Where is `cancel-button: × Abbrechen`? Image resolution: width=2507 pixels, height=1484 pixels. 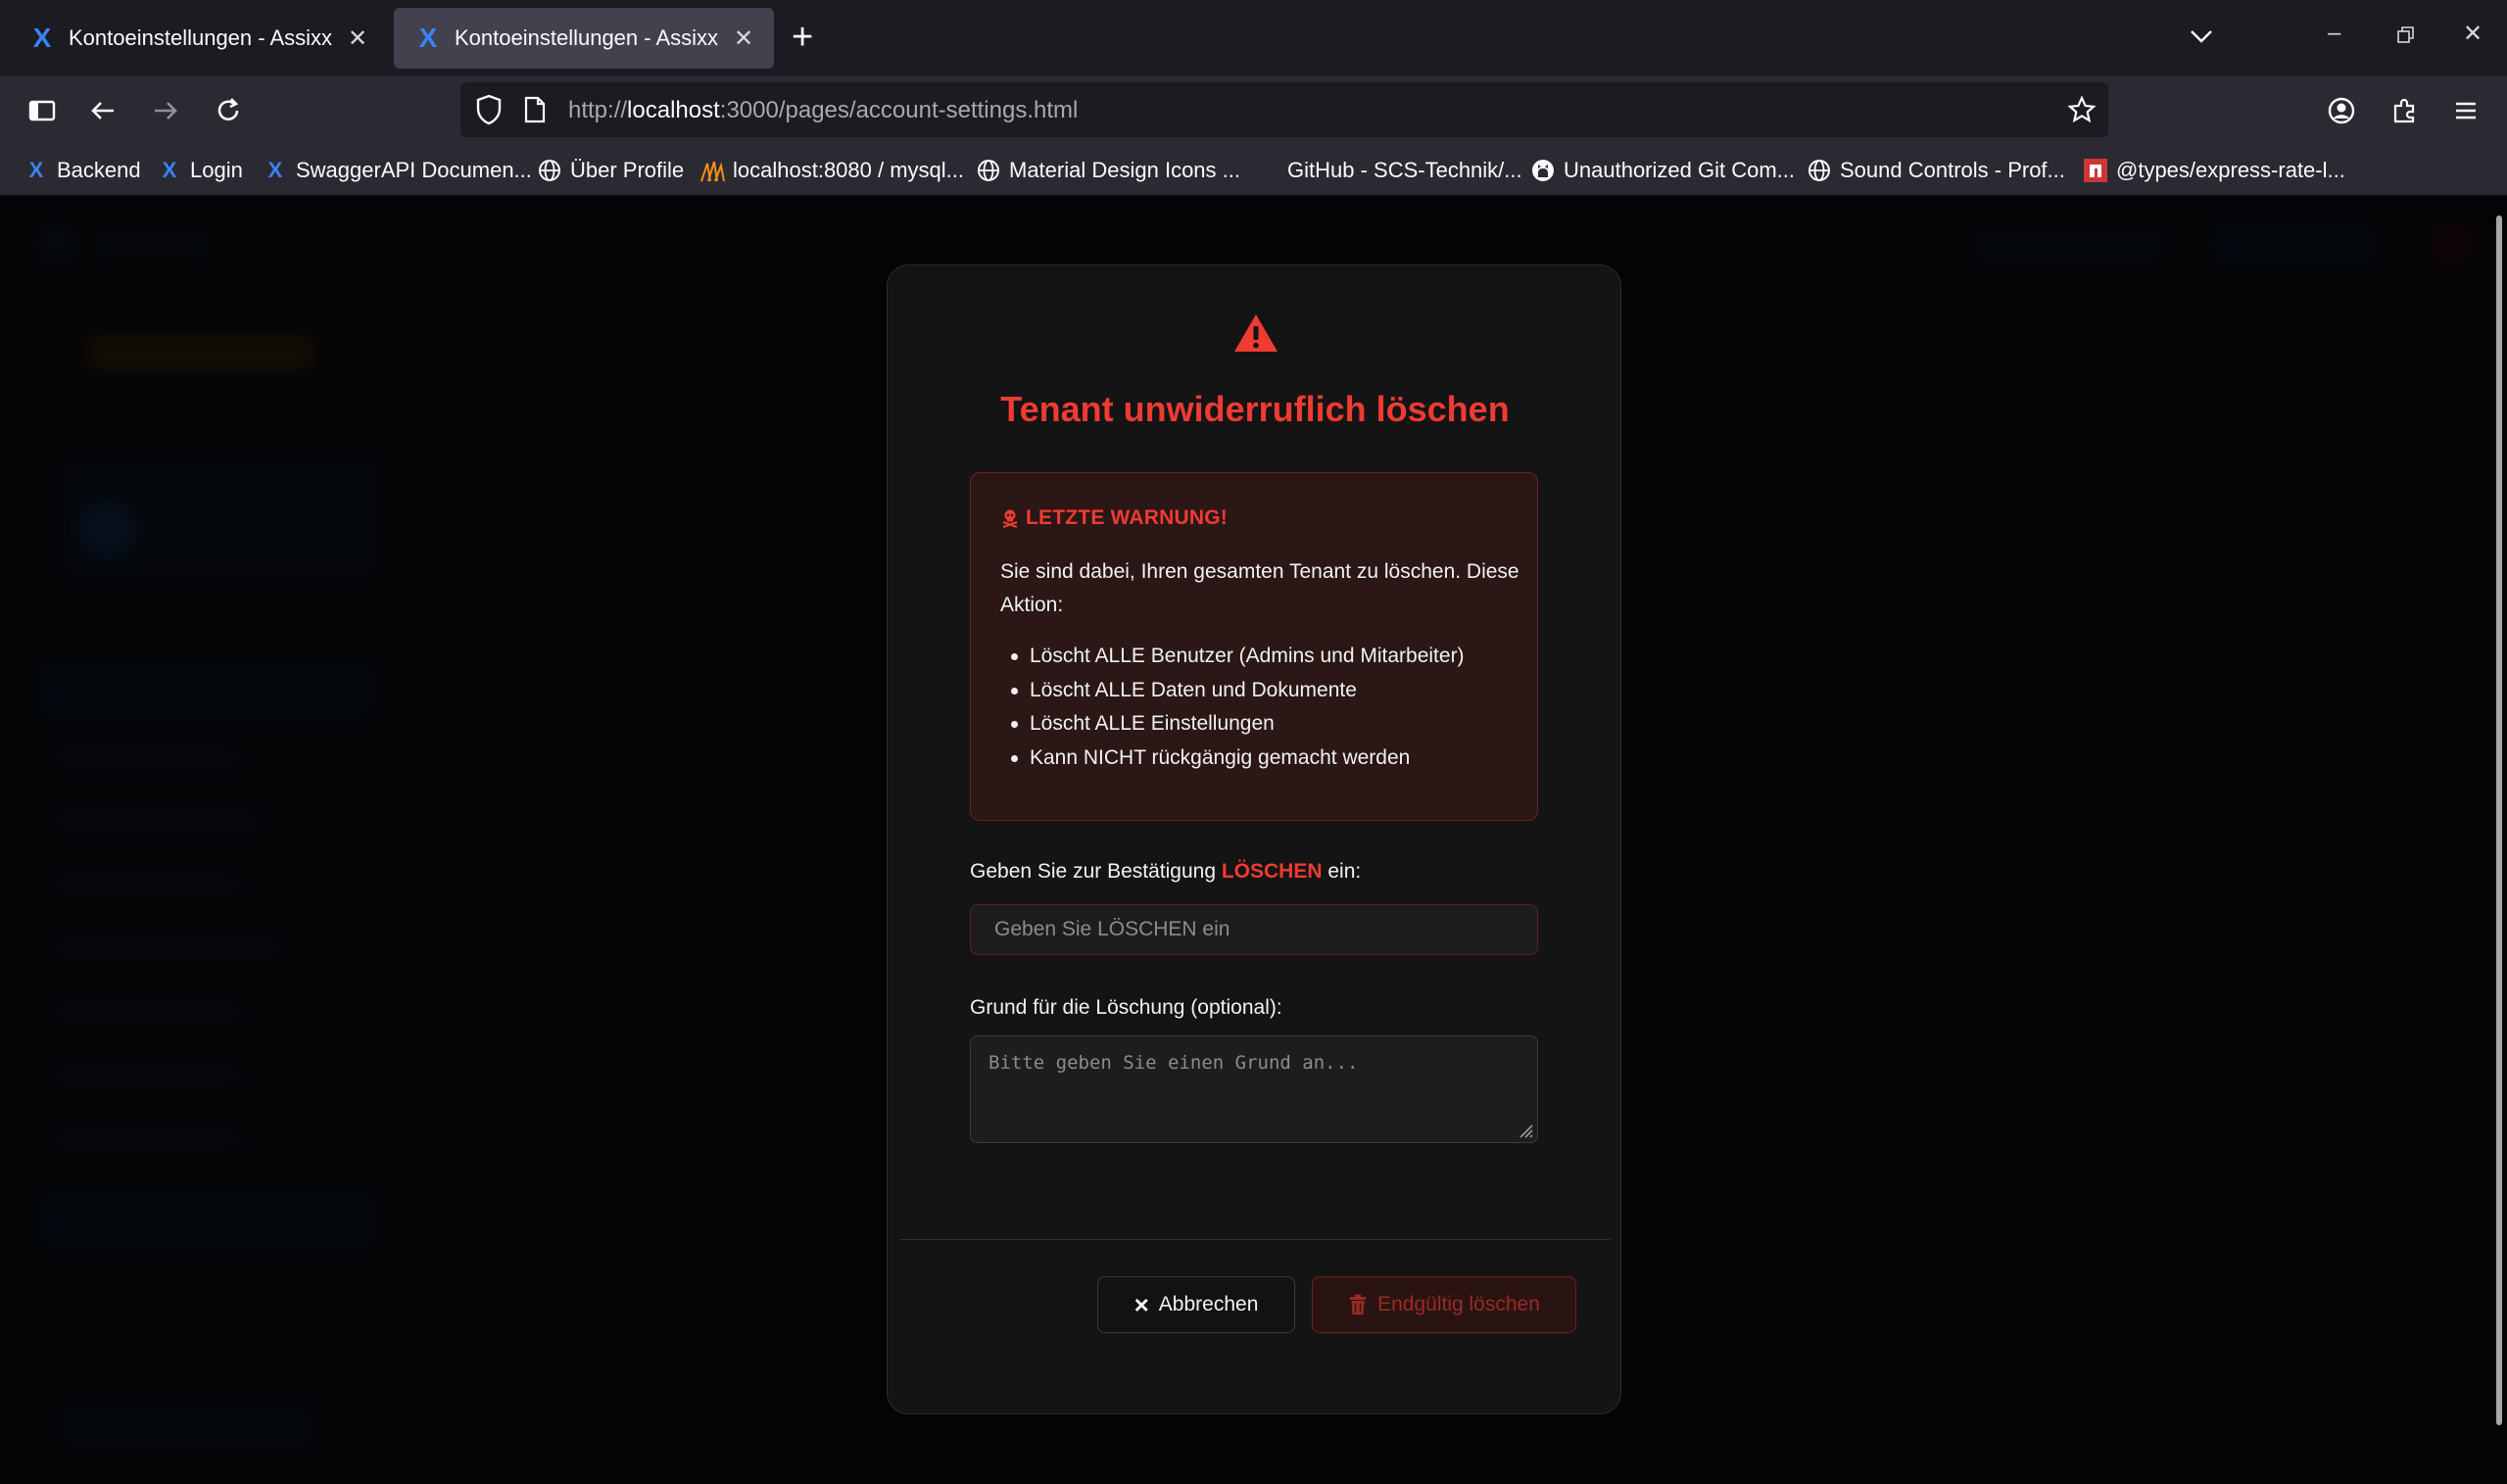
cancel-button: × Abbrechen is located at coordinates (1196, 1304).